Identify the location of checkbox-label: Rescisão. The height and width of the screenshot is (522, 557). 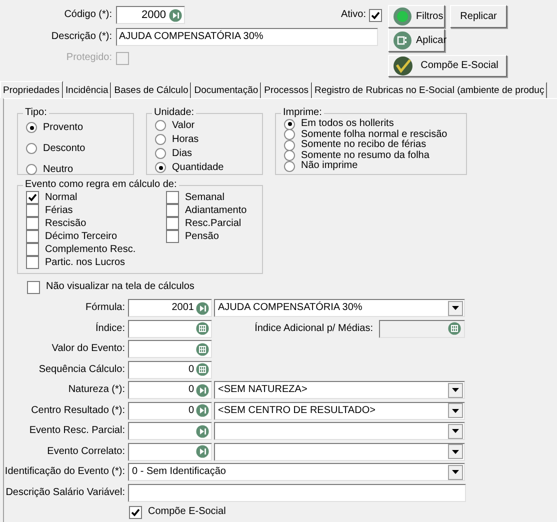
(65, 224).